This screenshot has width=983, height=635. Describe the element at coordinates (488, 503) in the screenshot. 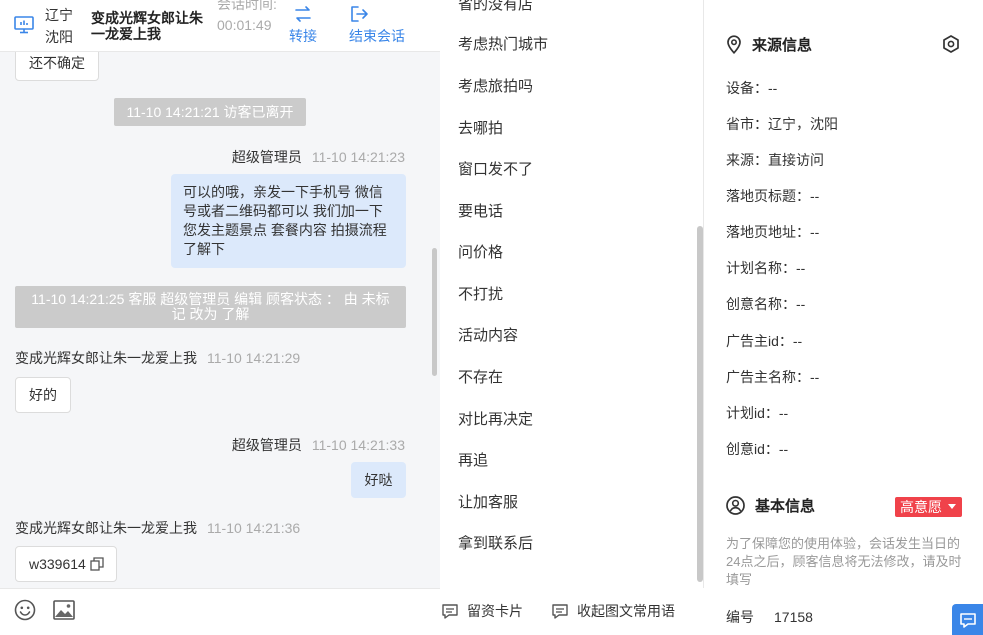

I see `phrase-item: 让加客服` at that location.